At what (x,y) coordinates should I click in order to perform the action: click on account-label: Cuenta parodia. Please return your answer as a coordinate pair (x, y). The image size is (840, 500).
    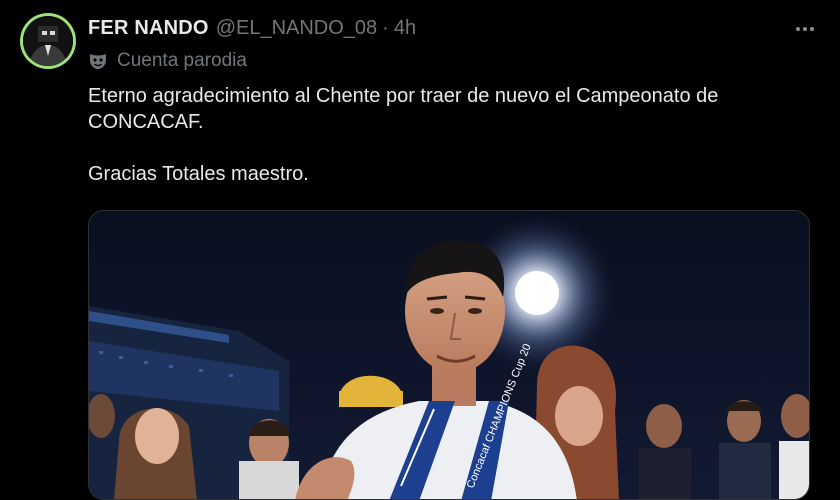
    Looking at the image, I should click on (167, 61).